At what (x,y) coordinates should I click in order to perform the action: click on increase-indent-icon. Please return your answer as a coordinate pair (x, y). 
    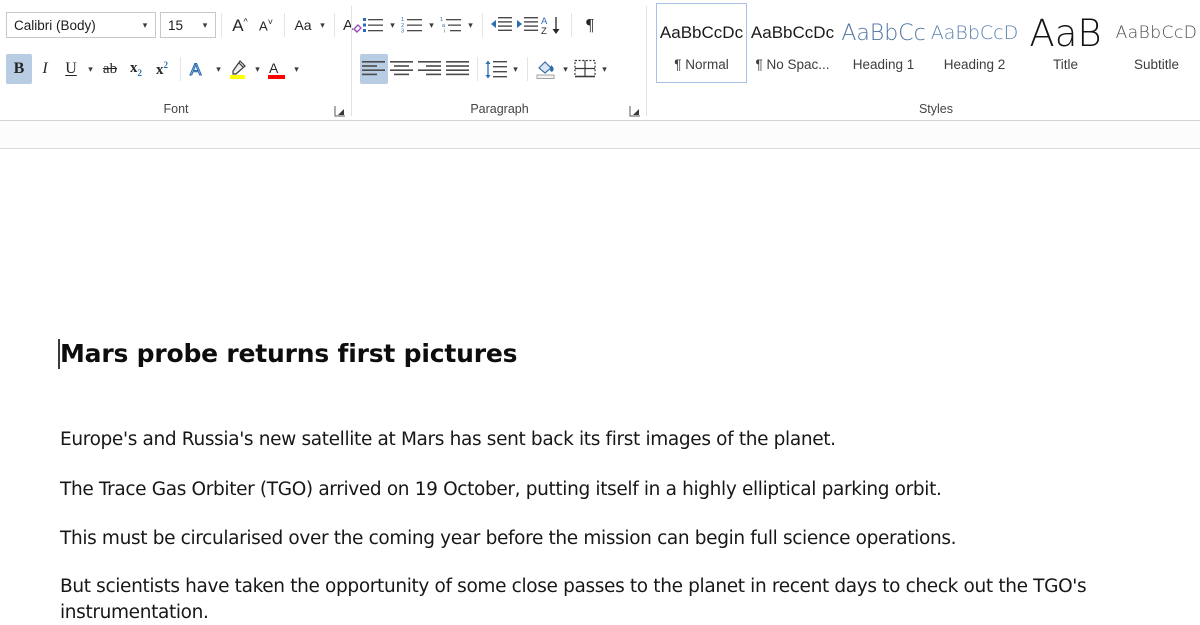
    Looking at the image, I should click on (527, 24).